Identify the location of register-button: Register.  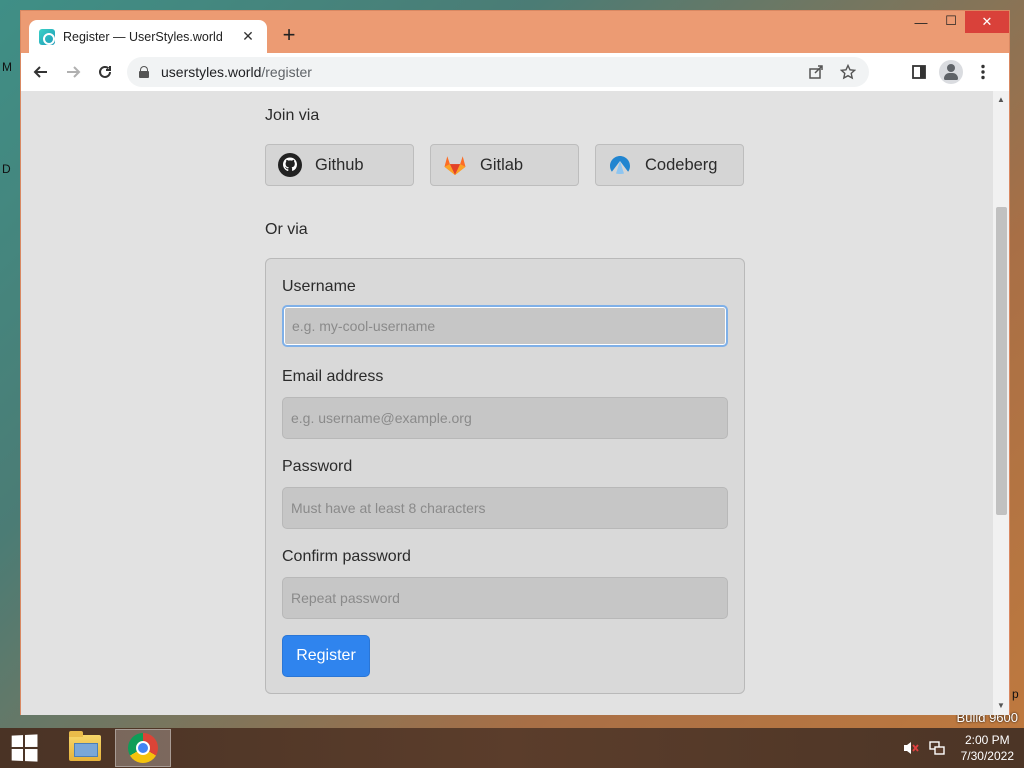
(326, 656).